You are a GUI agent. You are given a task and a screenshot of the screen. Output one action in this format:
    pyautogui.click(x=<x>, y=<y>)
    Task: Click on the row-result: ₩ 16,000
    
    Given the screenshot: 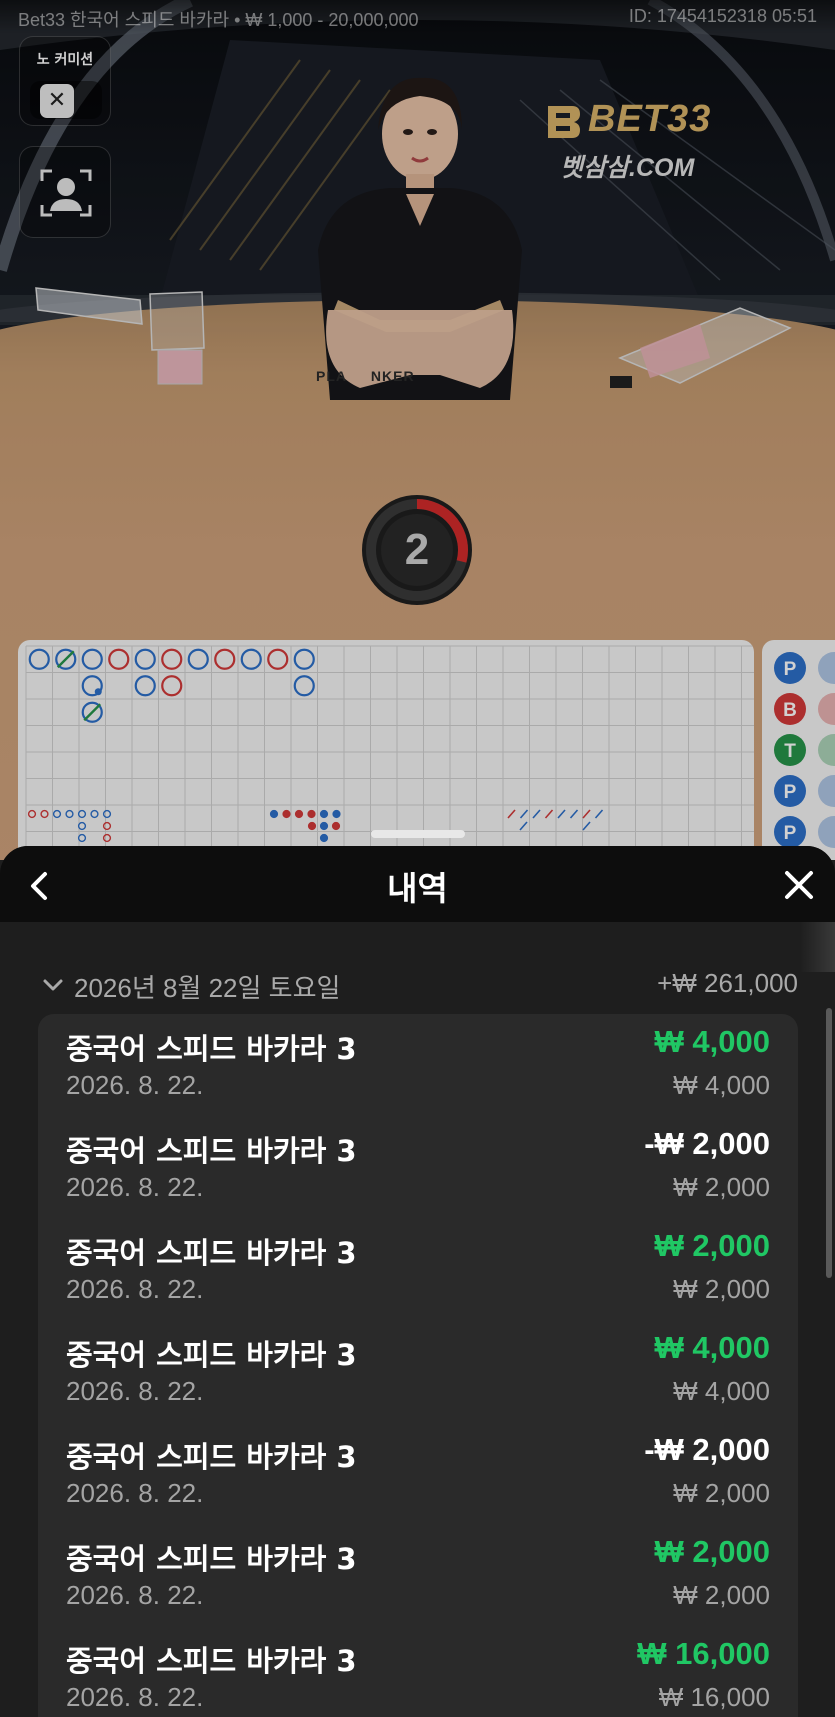 What is the action you would take?
    pyautogui.click(x=703, y=1653)
    